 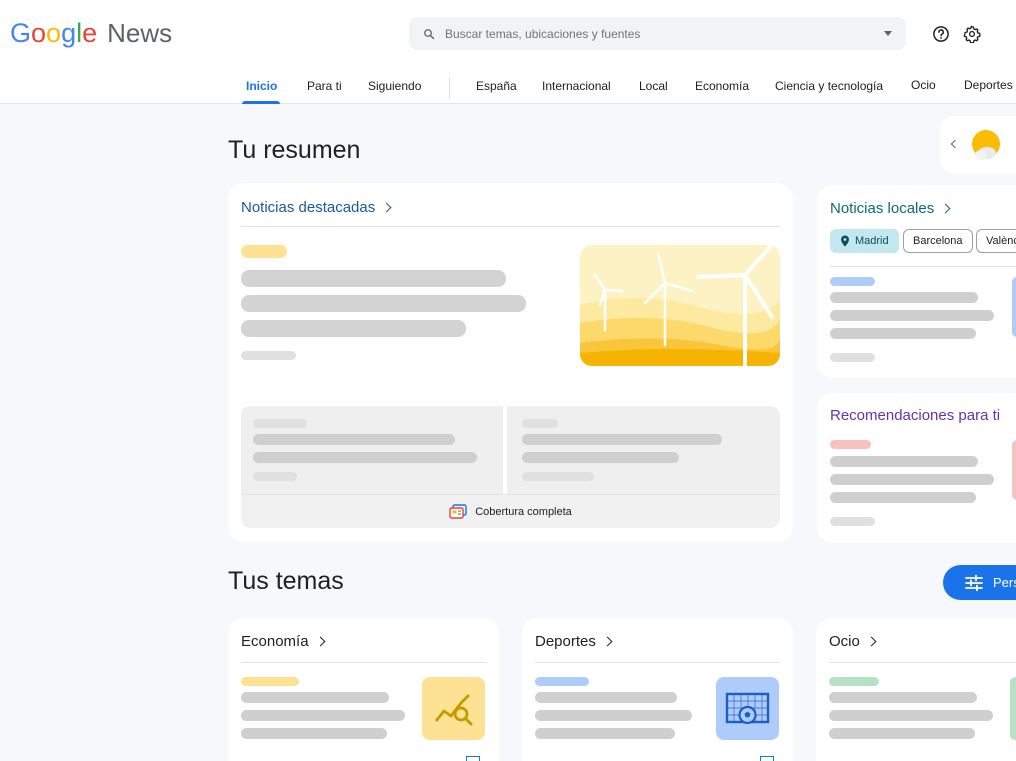 I want to click on weather-widget, so click(x=978, y=145).